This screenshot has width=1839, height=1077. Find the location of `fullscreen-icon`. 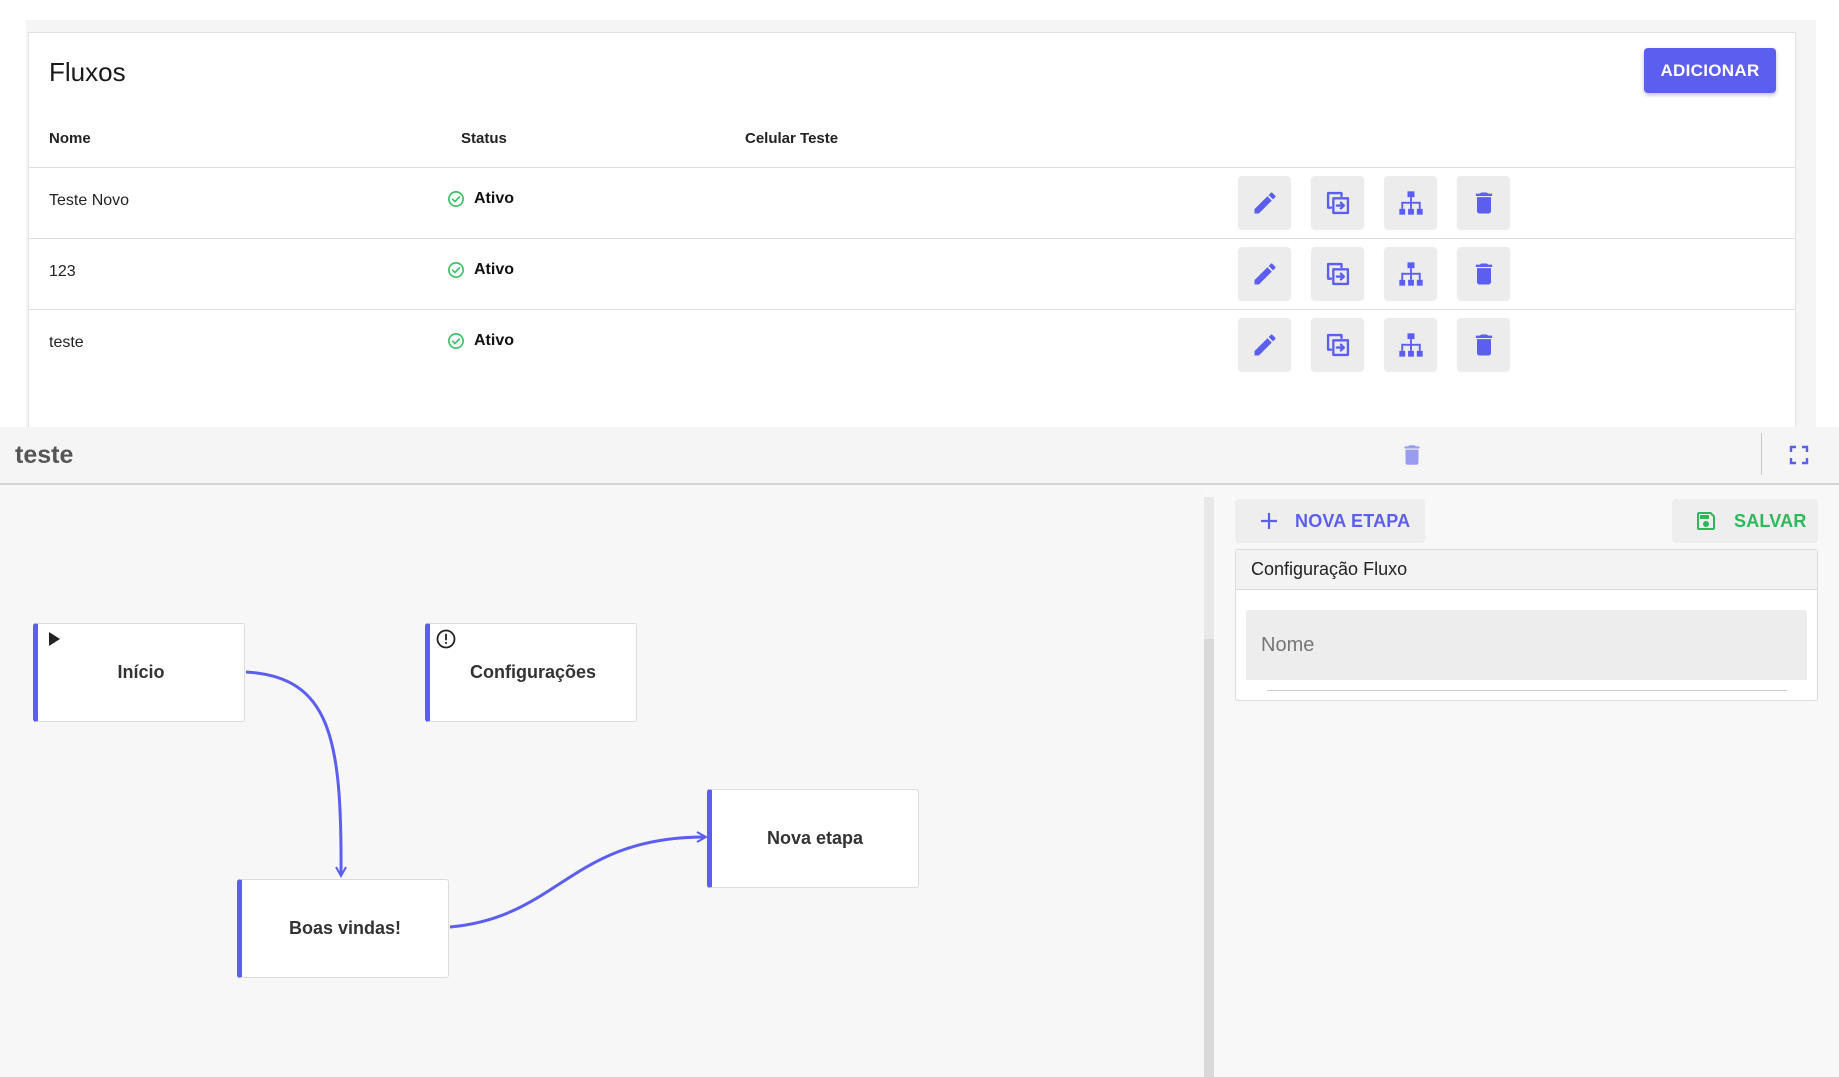

fullscreen-icon is located at coordinates (1799, 455).